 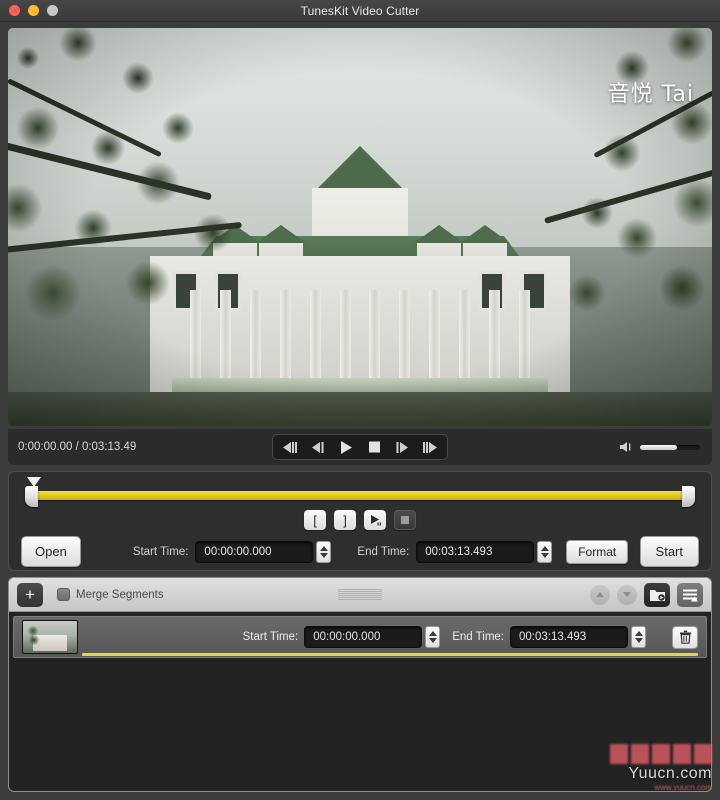 I want to click on segment-start-time-label: Start Time:, so click(x=270, y=637).